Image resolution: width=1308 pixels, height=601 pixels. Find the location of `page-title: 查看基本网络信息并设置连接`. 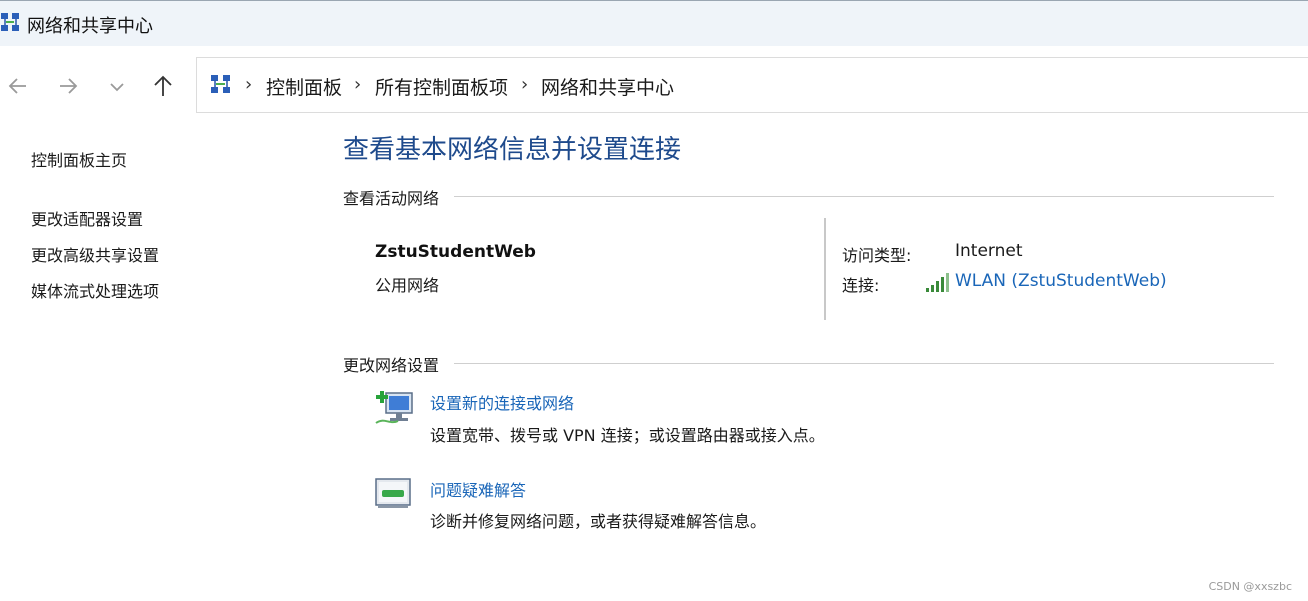

page-title: 查看基本网络信息并设置连接 is located at coordinates (512, 150).